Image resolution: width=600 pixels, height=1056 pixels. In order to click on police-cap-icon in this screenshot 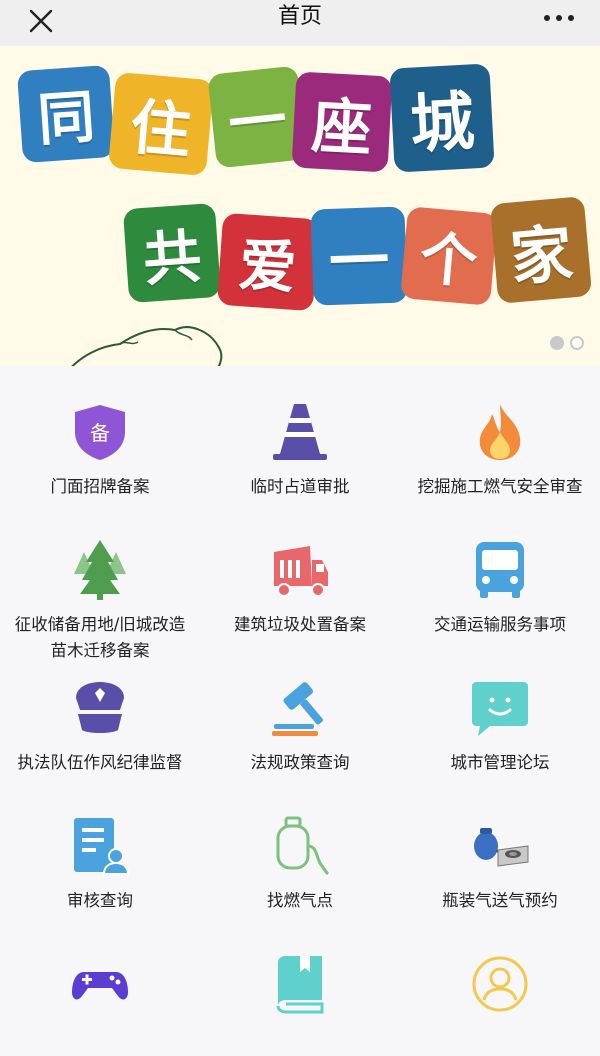, I will do `click(100, 708)`.